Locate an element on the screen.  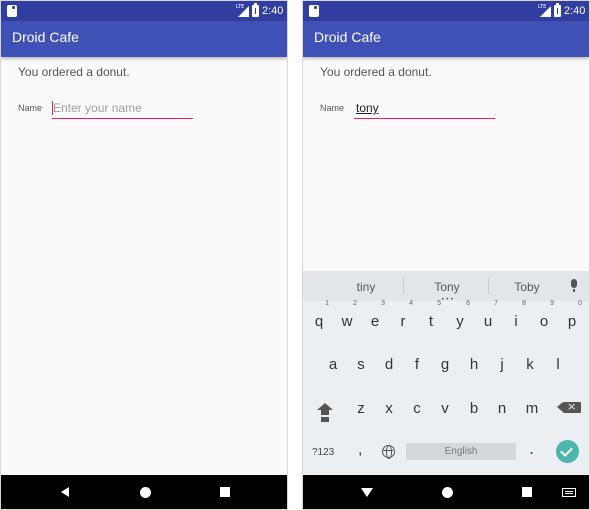
key-v: v is located at coordinates (445, 409).